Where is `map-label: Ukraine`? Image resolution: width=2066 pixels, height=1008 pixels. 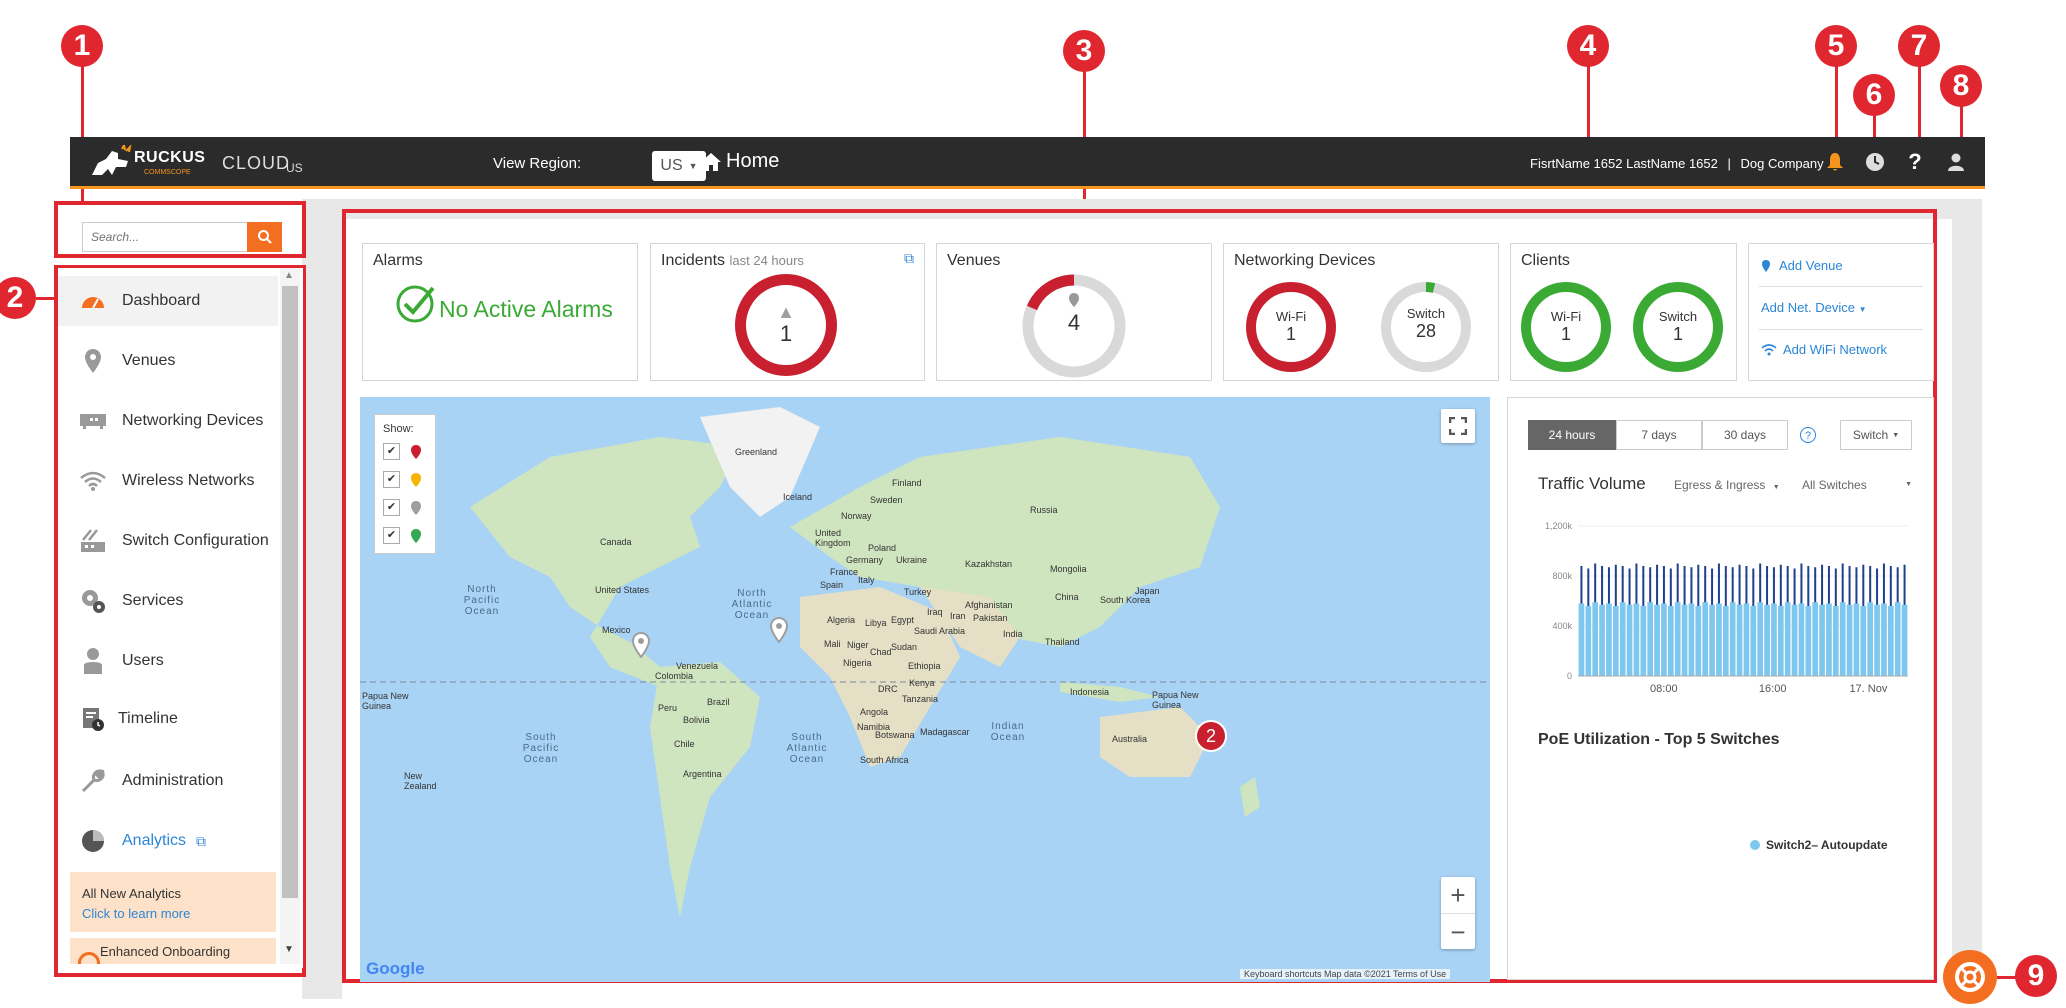
map-label: Ukraine is located at coordinates (912, 560).